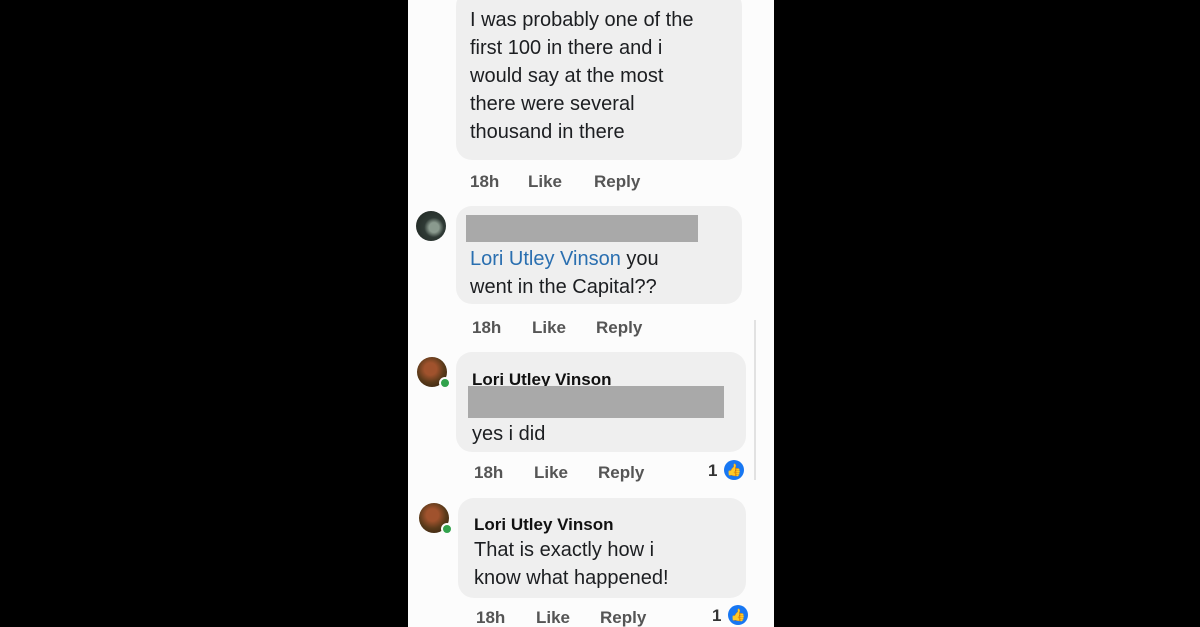  Describe the element at coordinates (639, 259) in the screenshot. I see `comment-text: you` at that location.